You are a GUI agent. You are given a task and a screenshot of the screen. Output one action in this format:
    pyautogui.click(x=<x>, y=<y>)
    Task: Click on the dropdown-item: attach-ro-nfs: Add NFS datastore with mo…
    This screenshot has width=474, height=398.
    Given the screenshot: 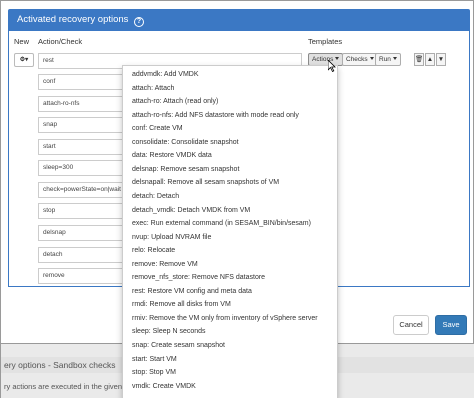 What is the action you would take?
    pyautogui.click(x=215, y=115)
    